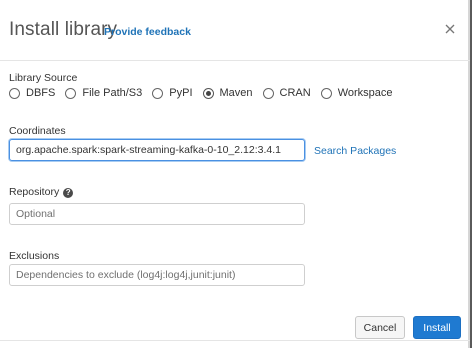 The image size is (474, 348). I want to click on exclusions-label: Exclusions, so click(34, 256).